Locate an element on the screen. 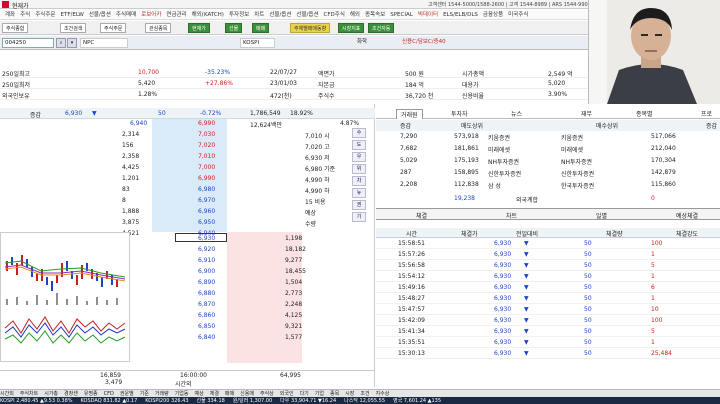 Image resolution: width=720 pixels, height=404 pixels. webcam-overlay is located at coordinates (654, 52).